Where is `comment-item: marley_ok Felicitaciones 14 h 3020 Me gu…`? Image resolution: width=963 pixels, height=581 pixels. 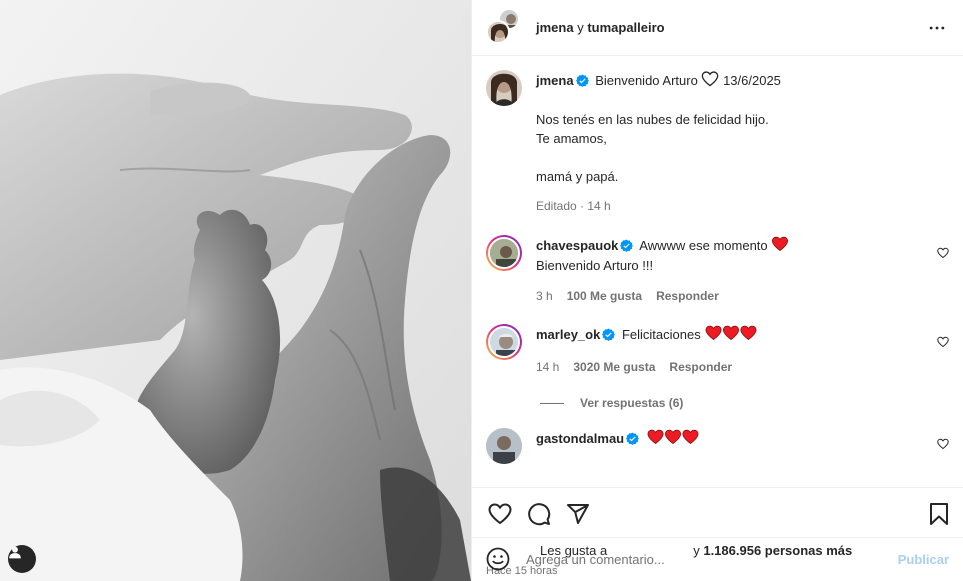
comment-item: marley_ok Felicitaciones 14 h 3020 Me gu… is located at coordinates (717, 350).